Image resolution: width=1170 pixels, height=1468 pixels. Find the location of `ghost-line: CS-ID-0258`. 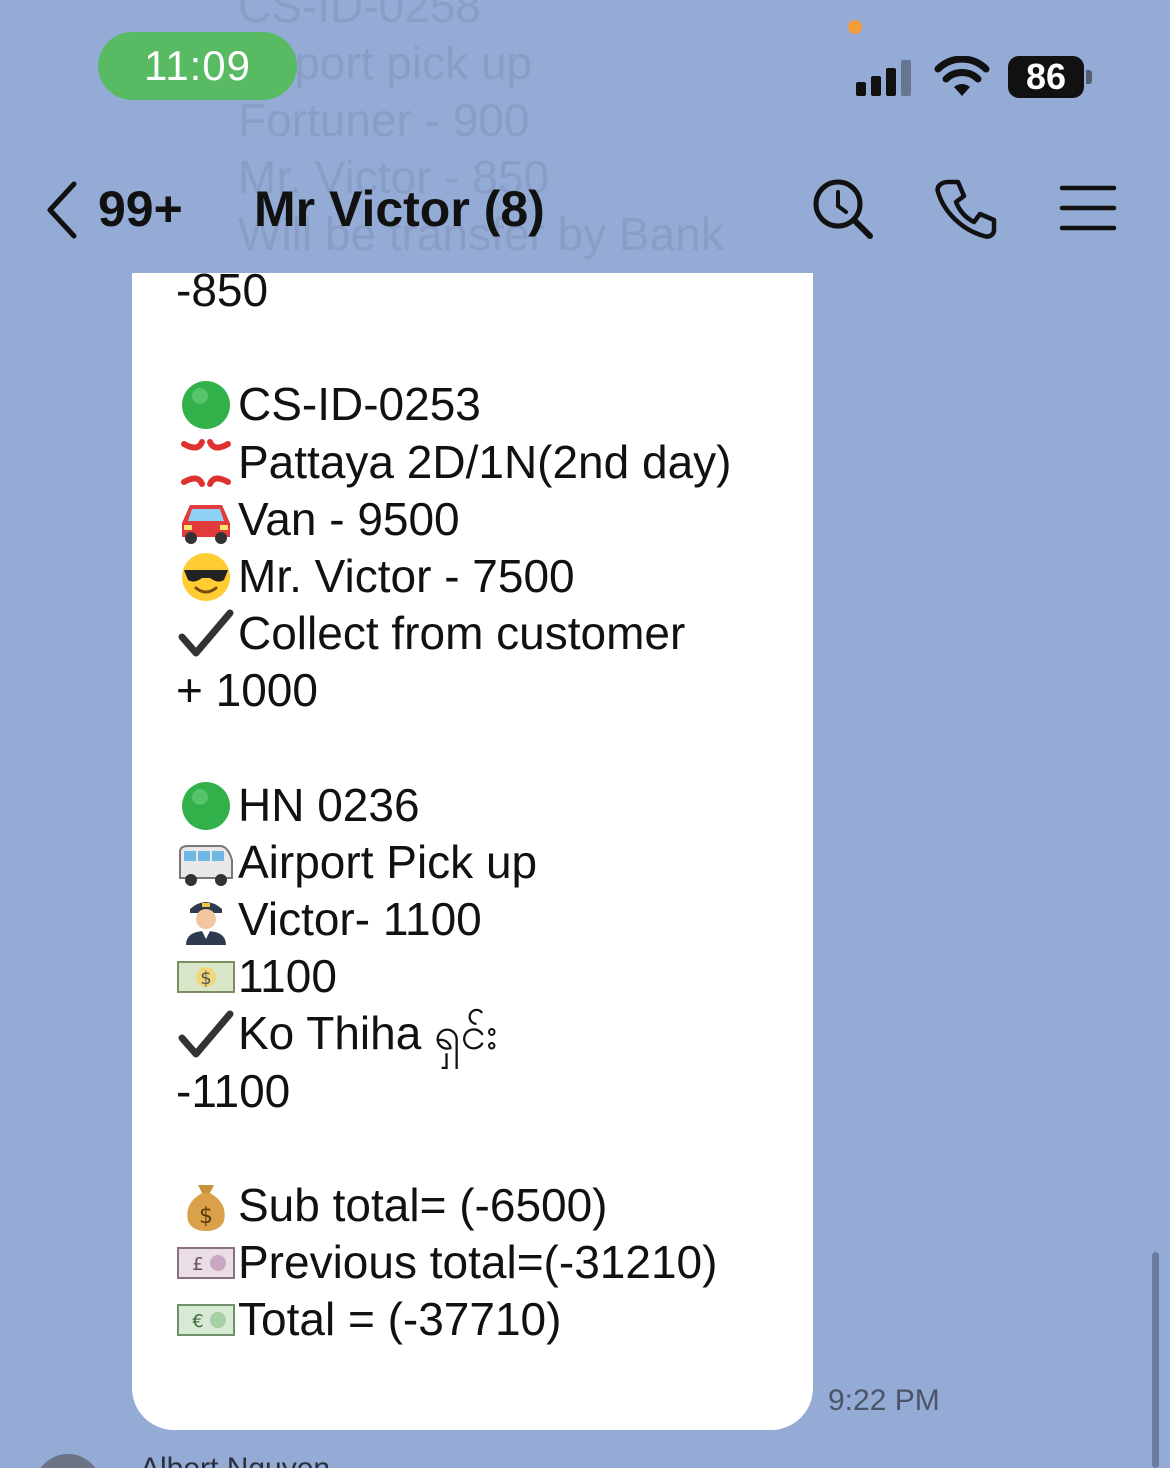

ghost-line: CS-ID-0258 is located at coordinates (359, 16).